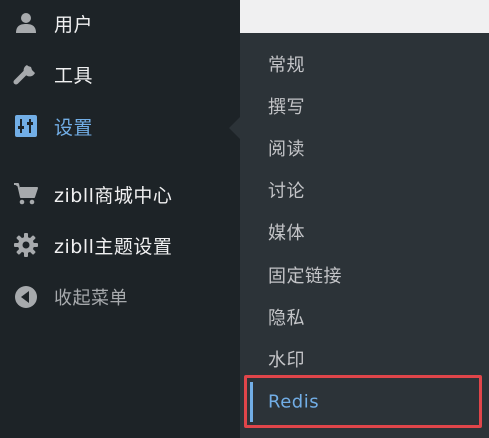 The width and height of the screenshot is (489, 438). What do you see at coordinates (364, 359) in the screenshot?
I see `submenu-item-watermark: 水印` at bounding box center [364, 359].